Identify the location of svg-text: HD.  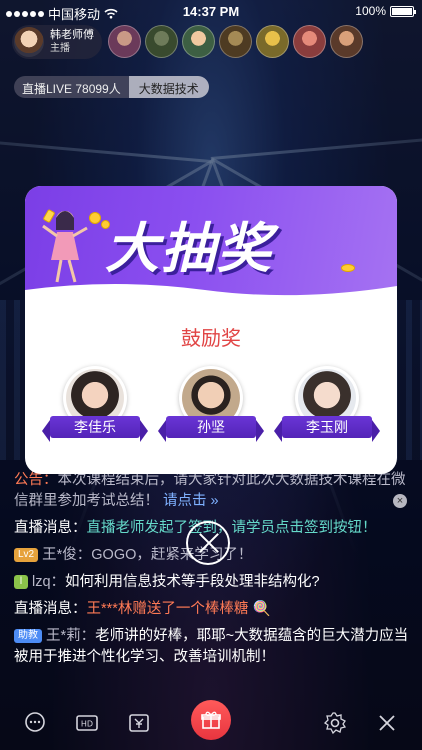
(87, 724).